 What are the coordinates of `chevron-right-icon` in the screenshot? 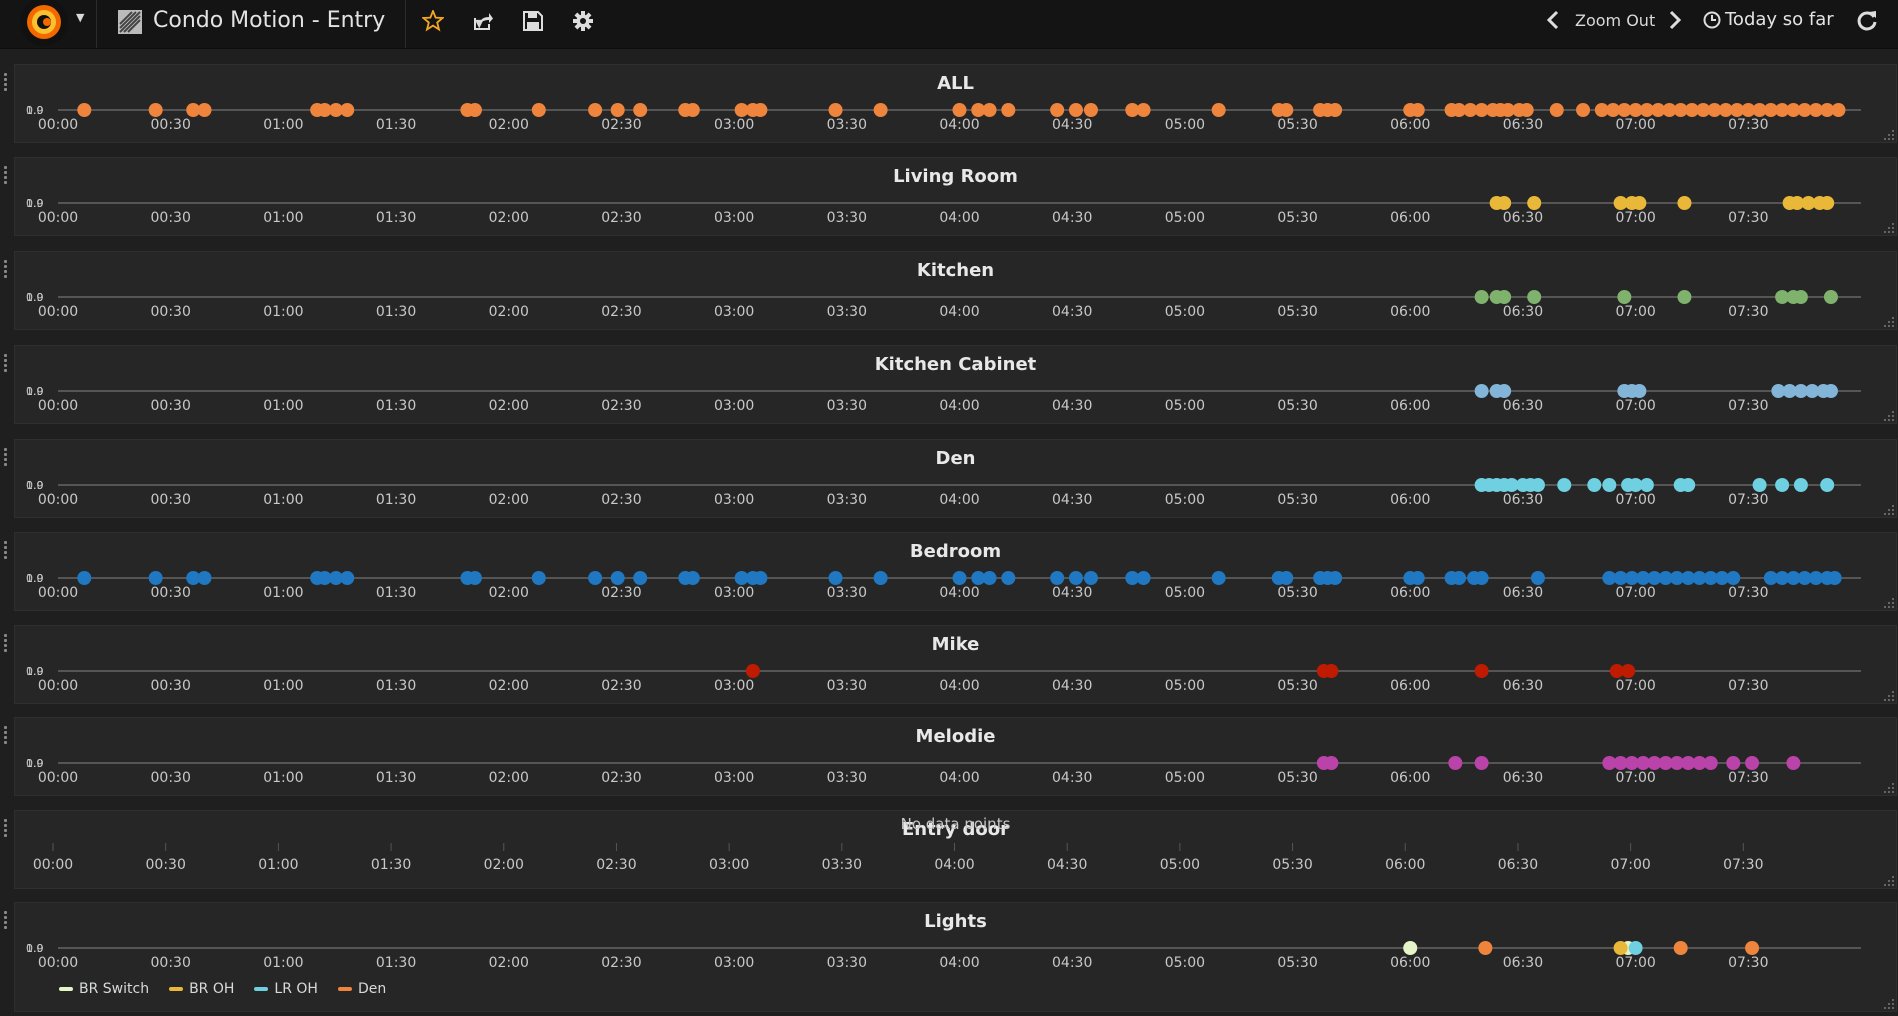 It's located at (1675, 20).